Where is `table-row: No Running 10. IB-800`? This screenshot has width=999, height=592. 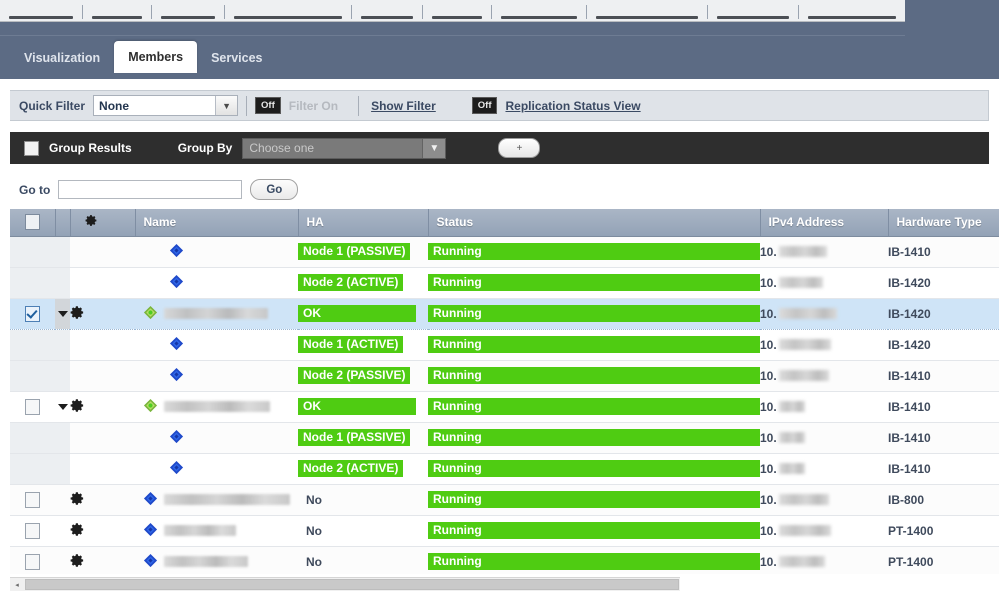
table-row: No Running 10. IB-800 is located at coordinates (504, 500).